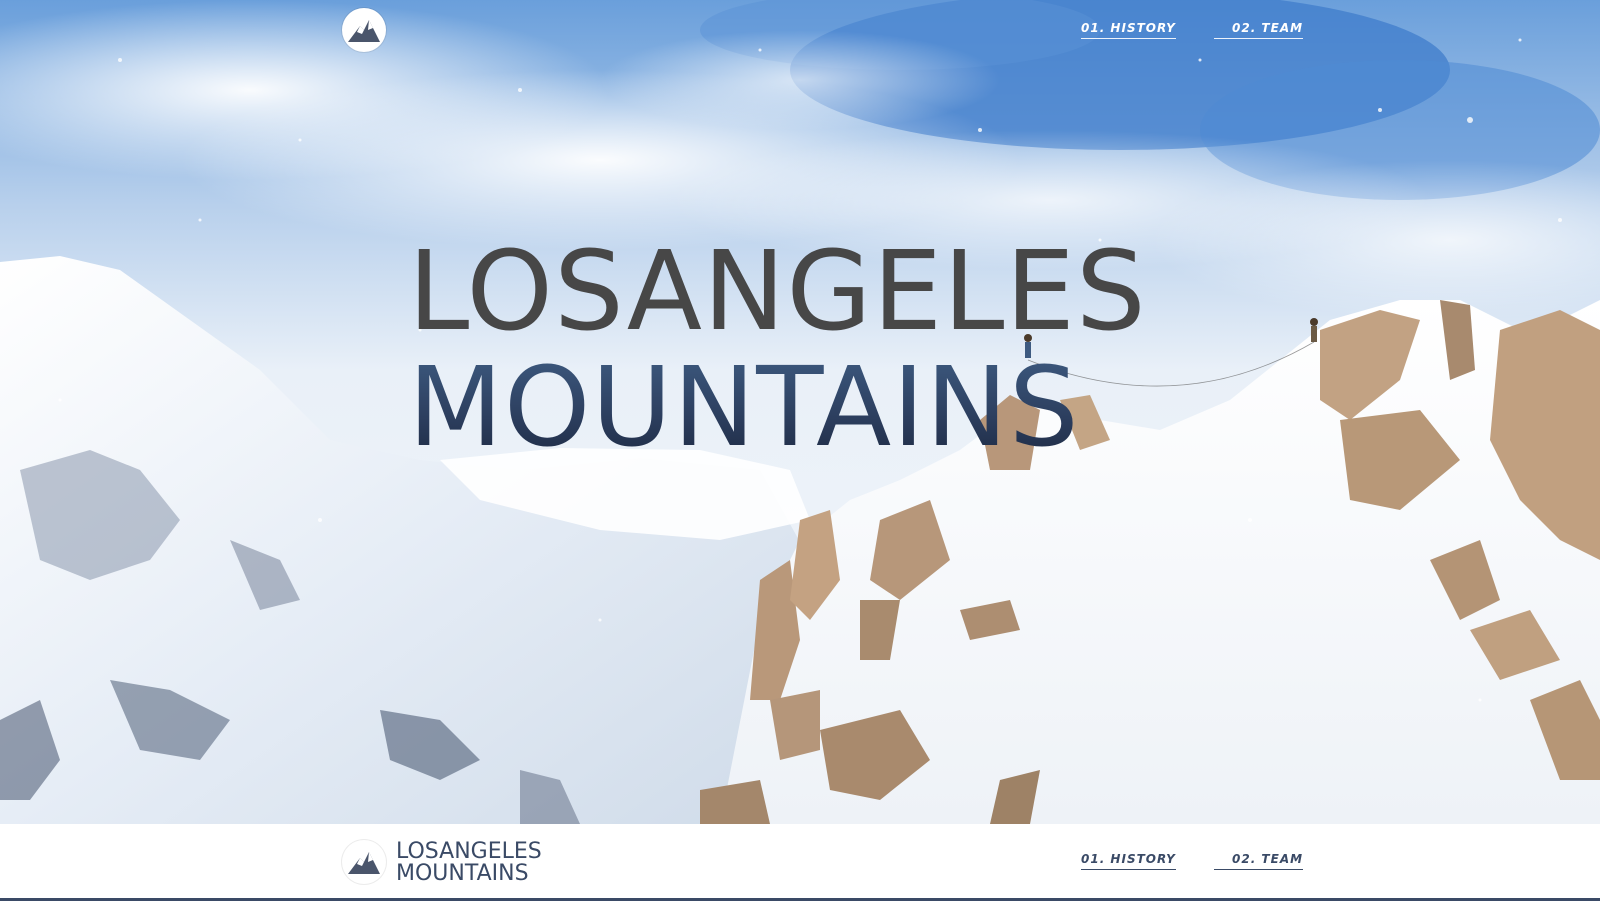 The width and height of the screenshot is (1600, 901). Describe the element at coordinates (1259, 861) in the screenshot. I see `footer-nav-link-team: 02. TEAM` at that location.